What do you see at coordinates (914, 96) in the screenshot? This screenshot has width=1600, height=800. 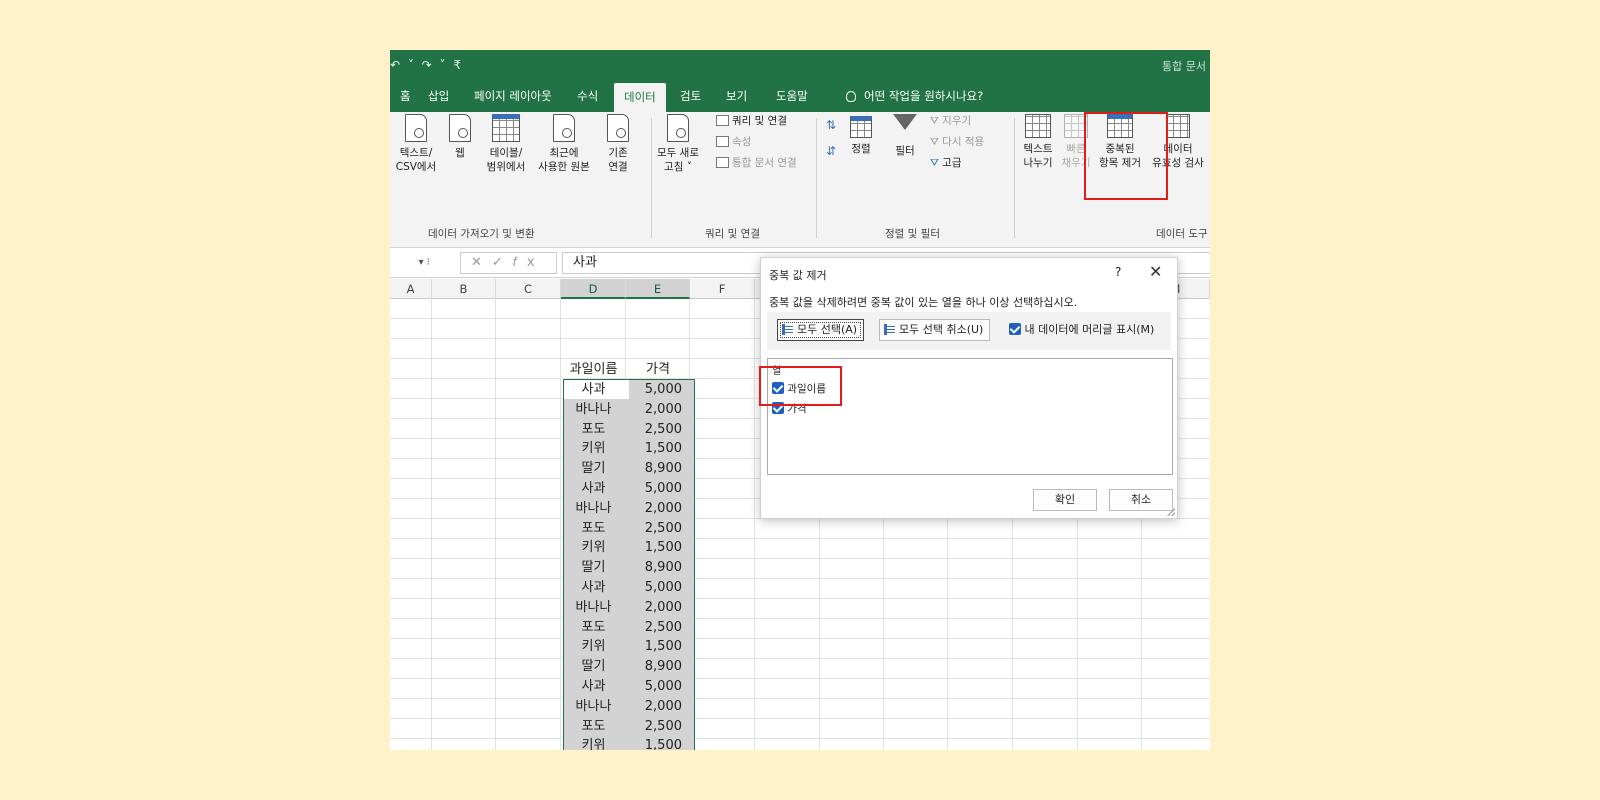 I see `tell-me-search: 어떤 작업을 원하시나요?` at bounding box center [914, 96].